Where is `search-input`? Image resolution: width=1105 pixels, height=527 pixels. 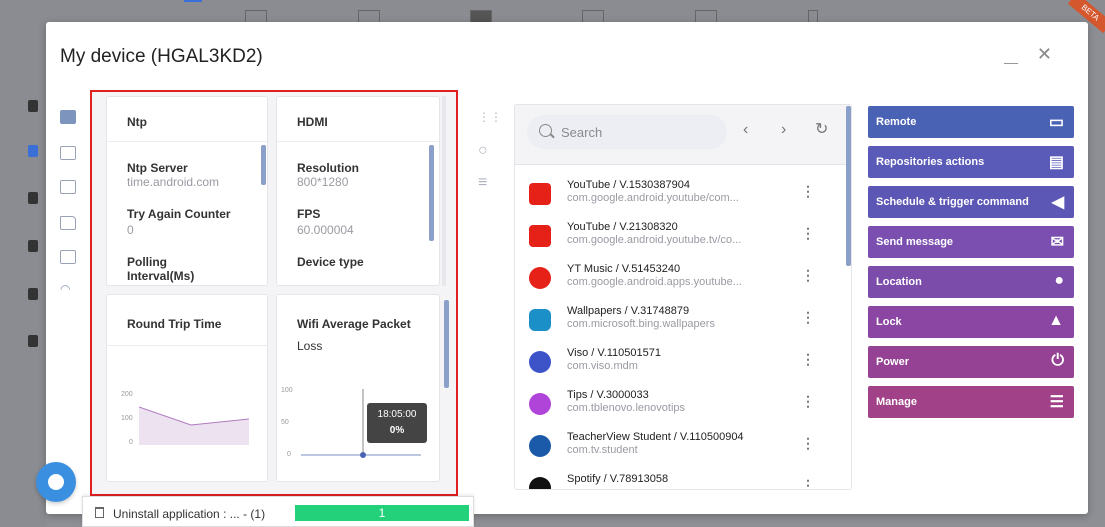 search-input is located at coordinates (636, 132).